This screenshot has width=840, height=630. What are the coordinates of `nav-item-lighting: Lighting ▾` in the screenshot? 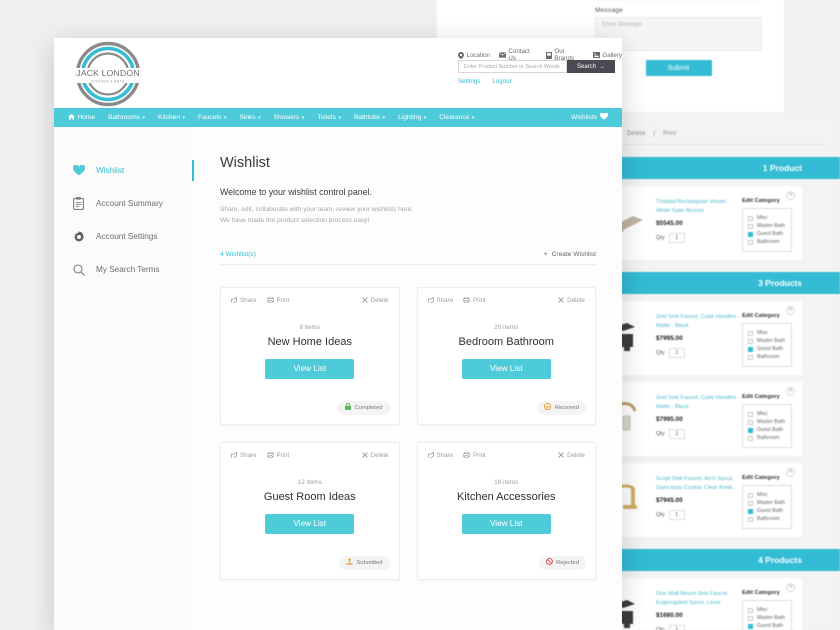 It's located at (412, 117).